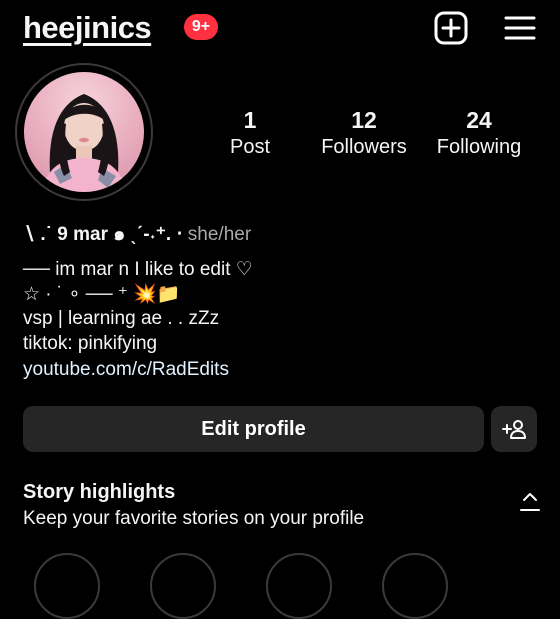 The width and height of the screenshot is (560, 619). Describe the element at coordinates (99, 492) in the screenshot. I see `story-highlights-title: Story highlights` at that location.